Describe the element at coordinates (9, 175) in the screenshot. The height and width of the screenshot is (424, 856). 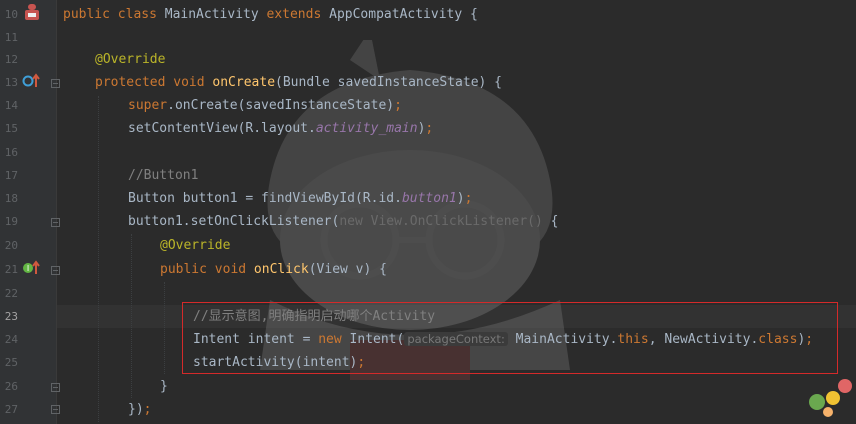
I see `line-number: 17` at that location.